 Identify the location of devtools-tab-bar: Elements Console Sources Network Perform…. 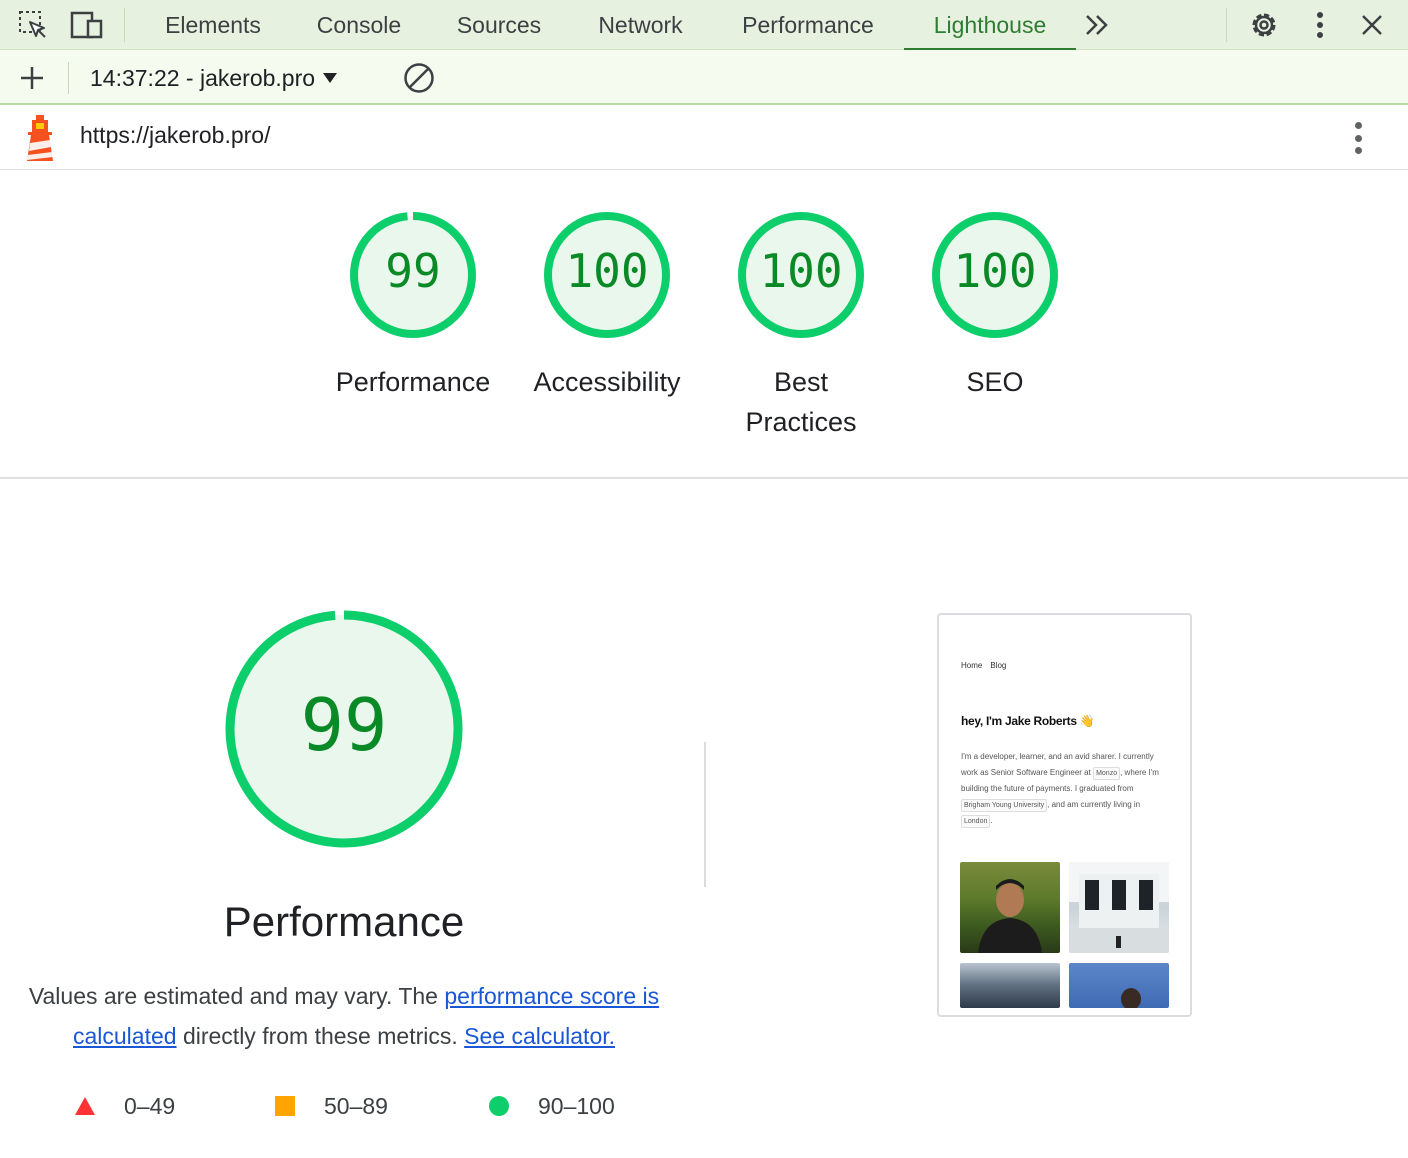
(704, 25).